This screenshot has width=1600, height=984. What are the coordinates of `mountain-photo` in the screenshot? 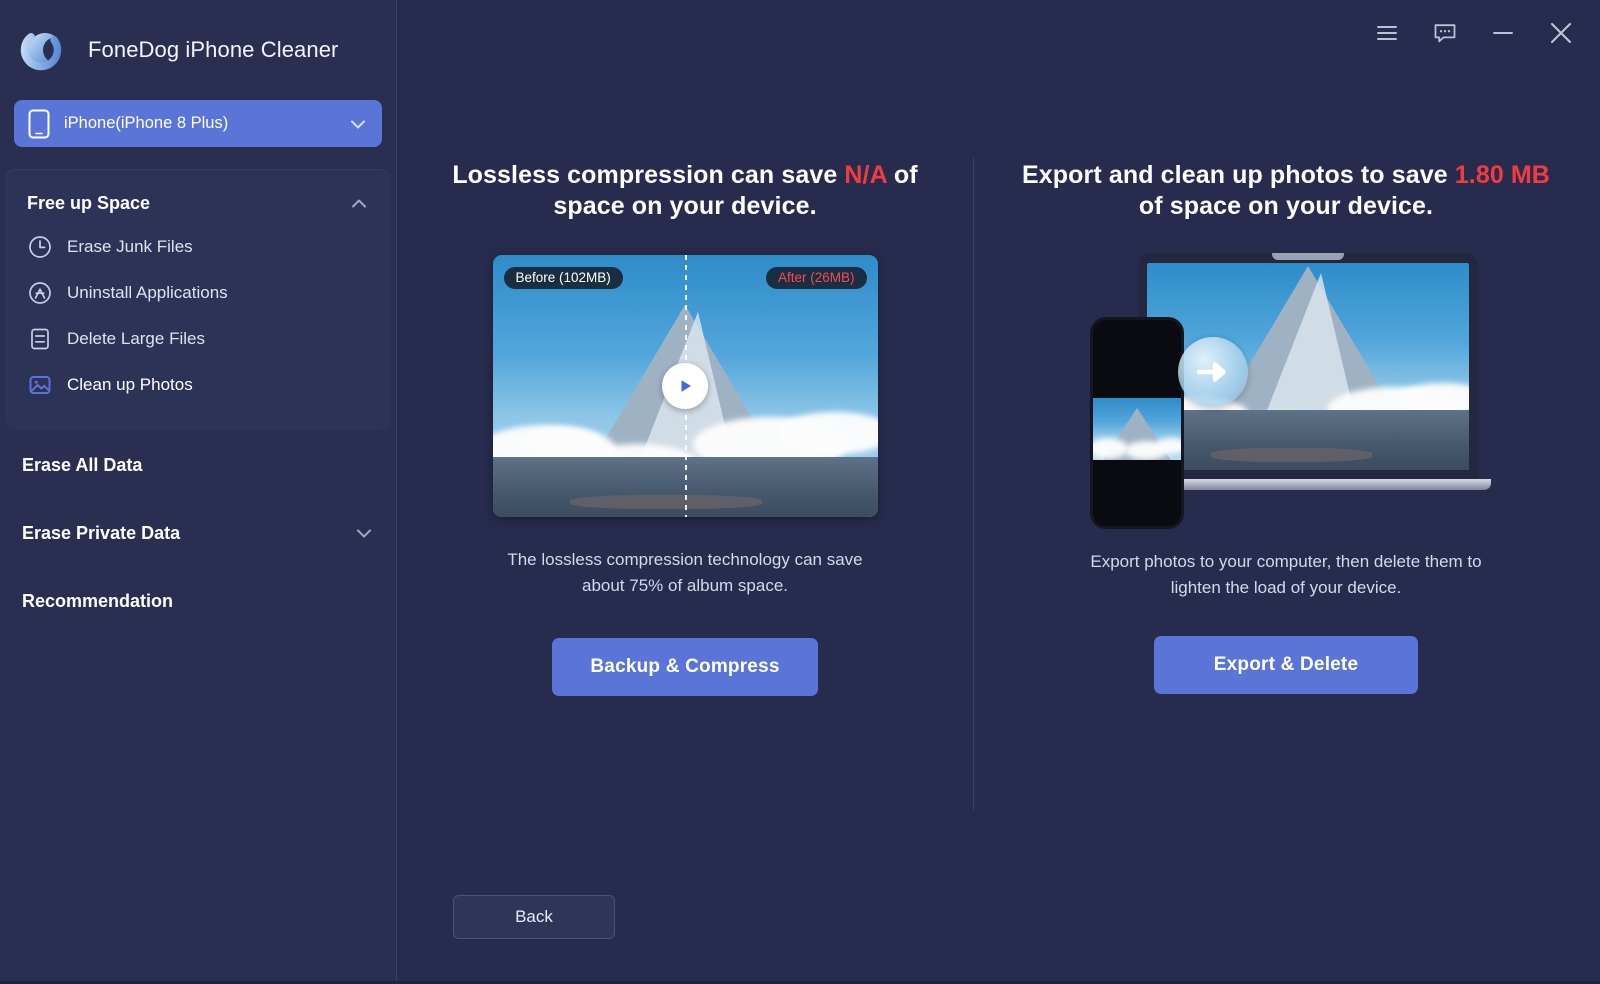 It's located at (1137, 429).